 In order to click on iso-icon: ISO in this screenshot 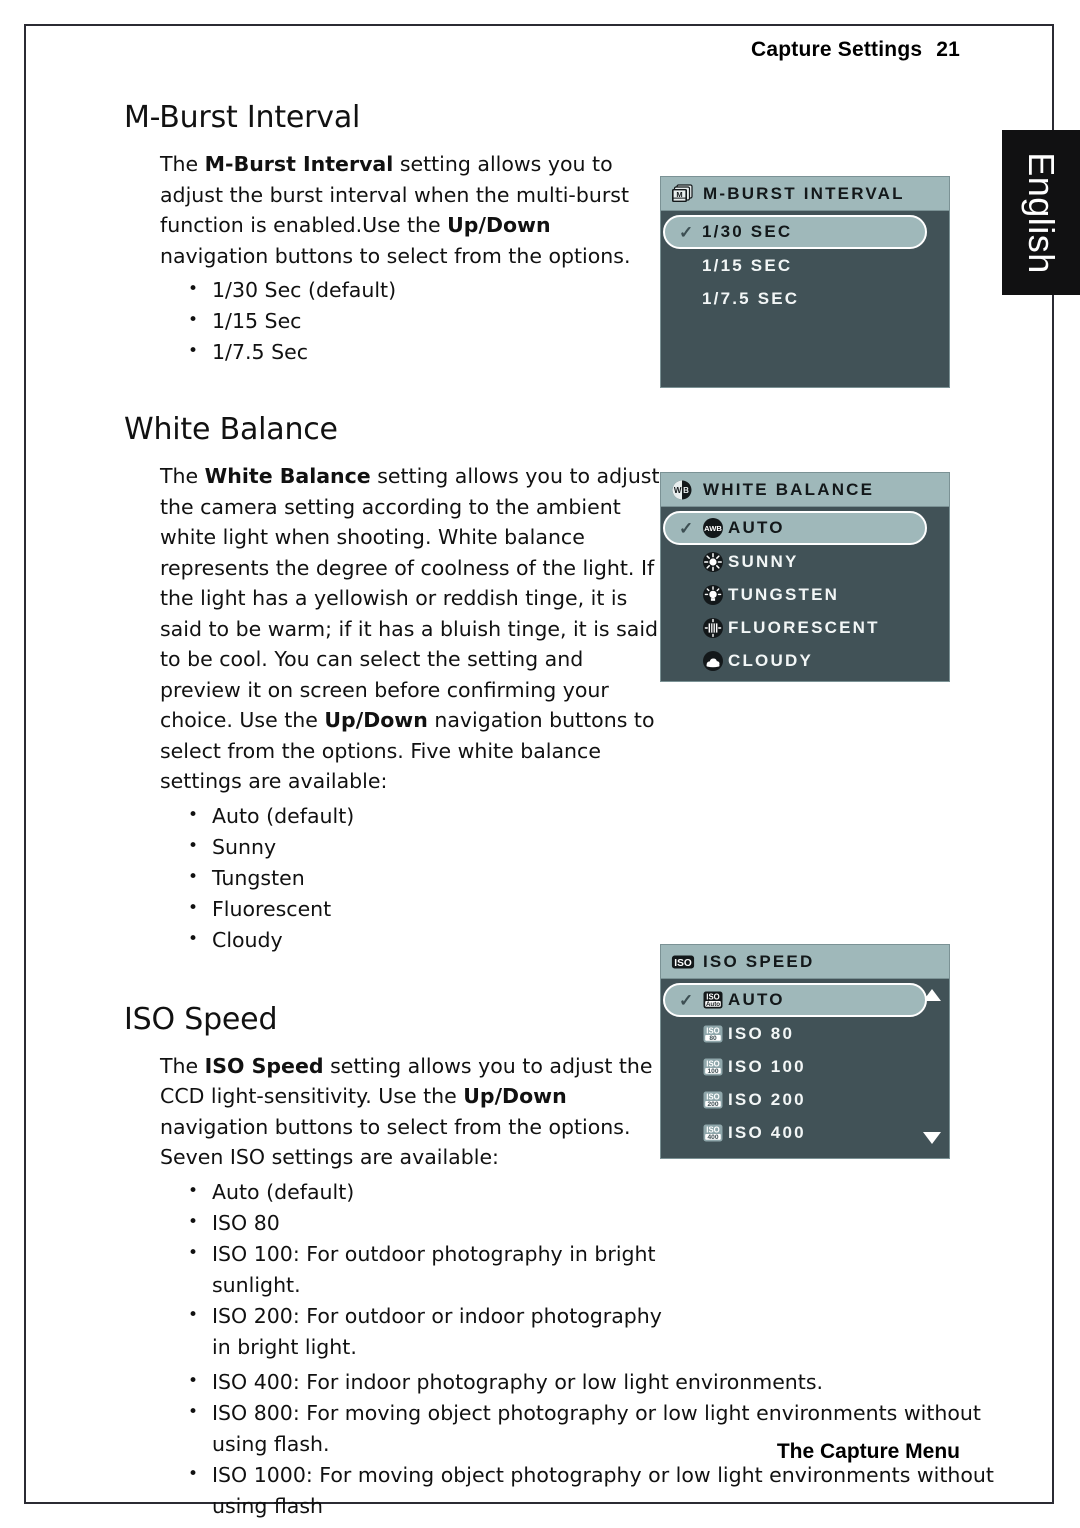, I will do `click(683, 961)`.